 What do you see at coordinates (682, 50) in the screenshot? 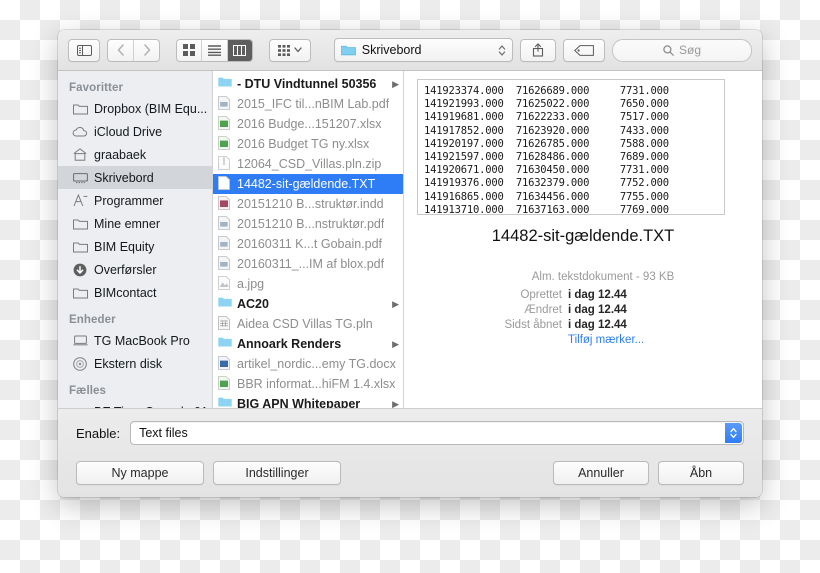
I see `search-input: Søg` at bounding box center [682, 50].